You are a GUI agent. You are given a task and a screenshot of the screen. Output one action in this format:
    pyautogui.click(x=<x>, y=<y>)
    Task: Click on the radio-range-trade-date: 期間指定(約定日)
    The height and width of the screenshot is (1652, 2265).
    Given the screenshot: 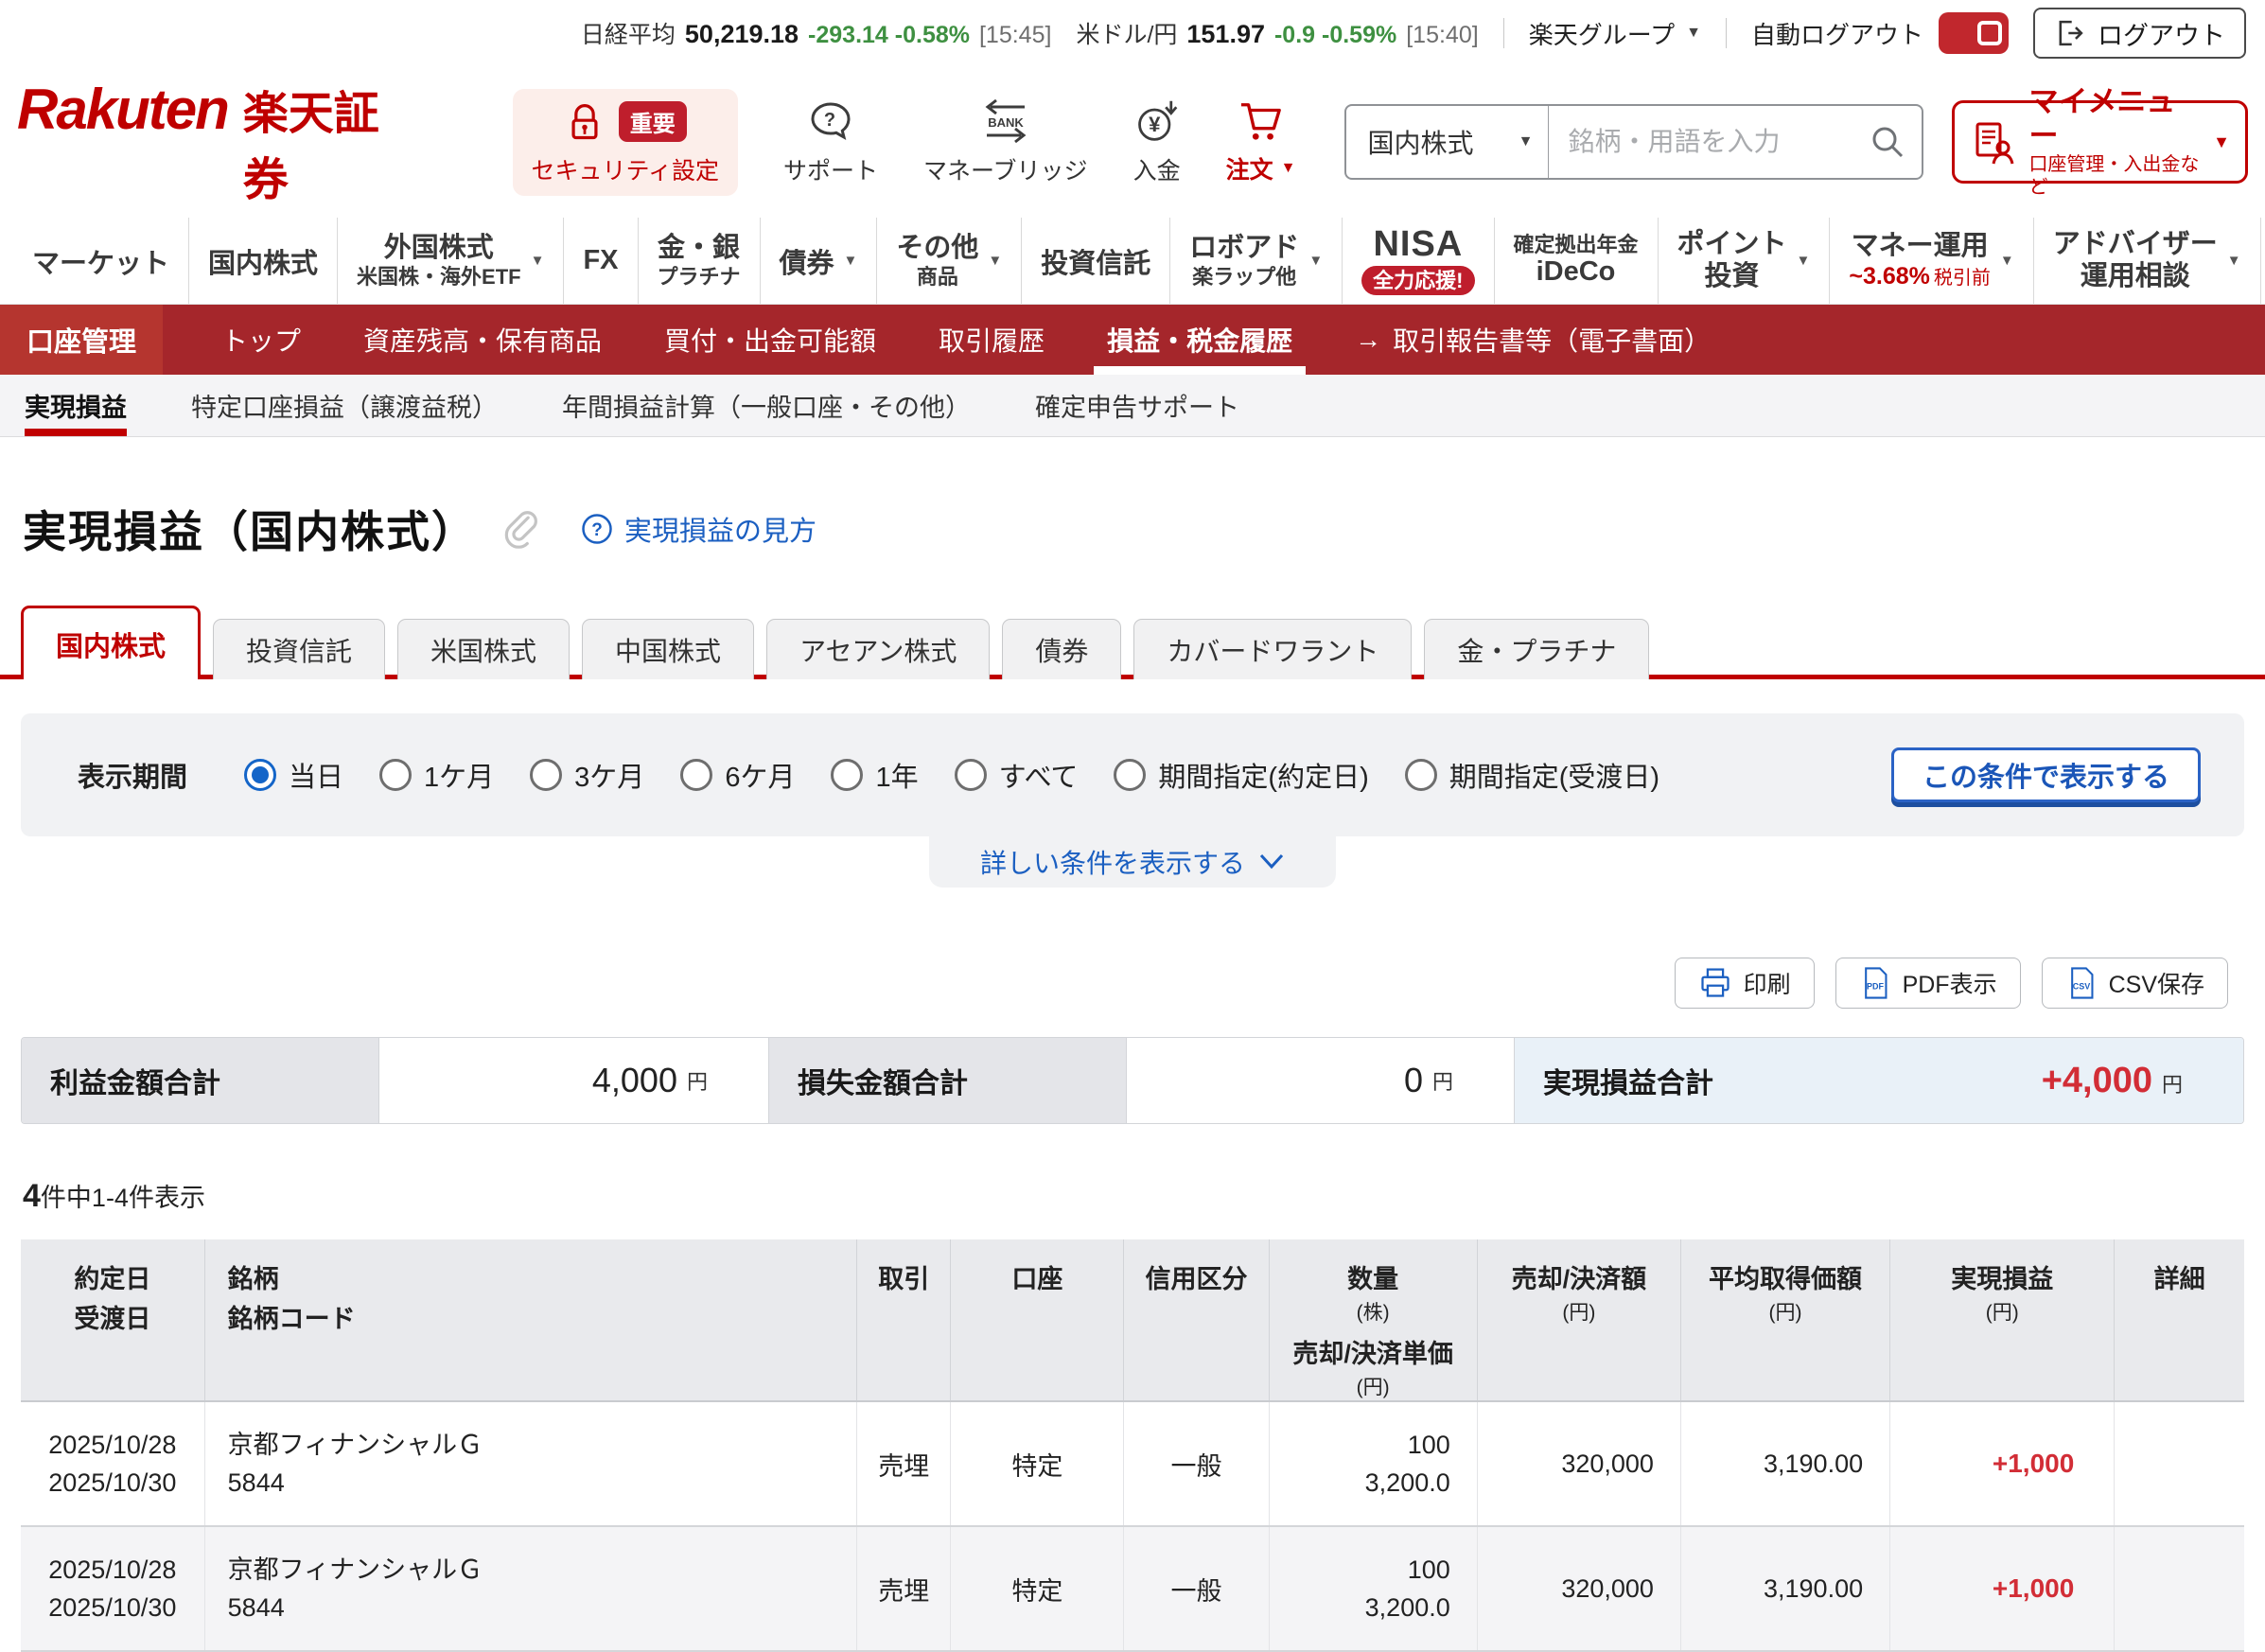 What is the action you would take?
    pyautogui.click(x=1241, y=775)
    